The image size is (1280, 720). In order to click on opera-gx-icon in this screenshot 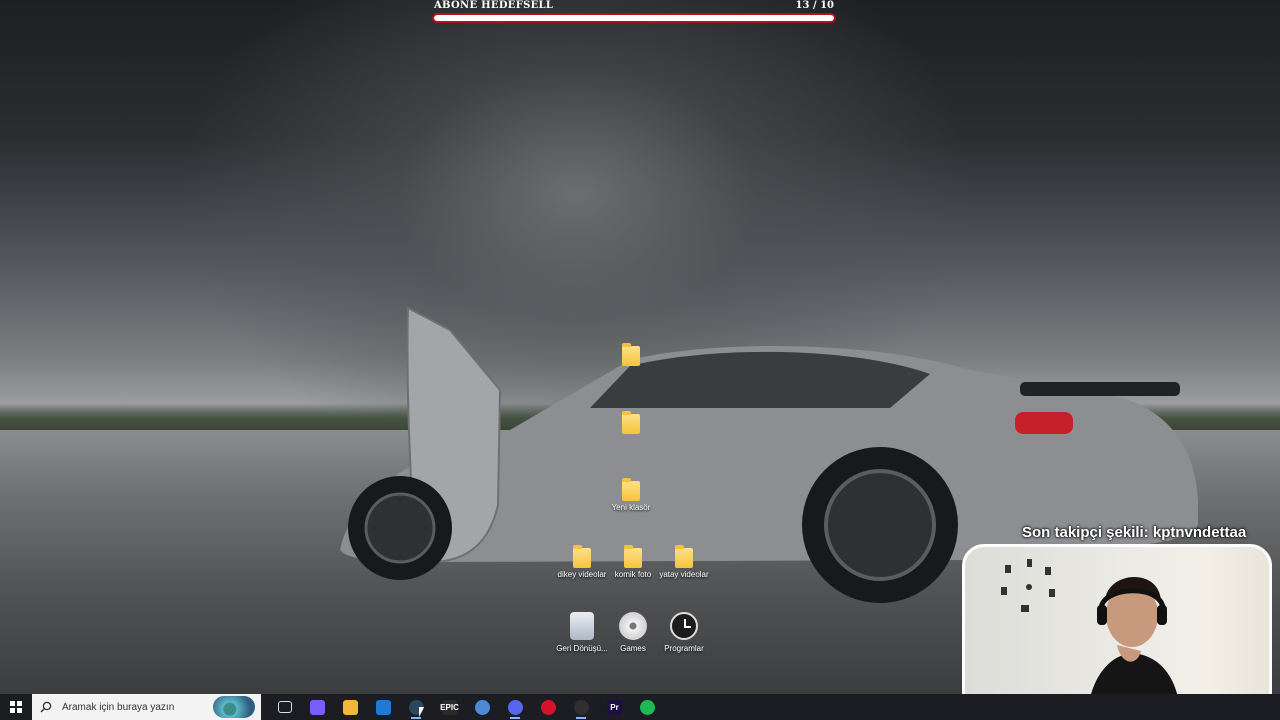, I will do `click(548, 707)`.